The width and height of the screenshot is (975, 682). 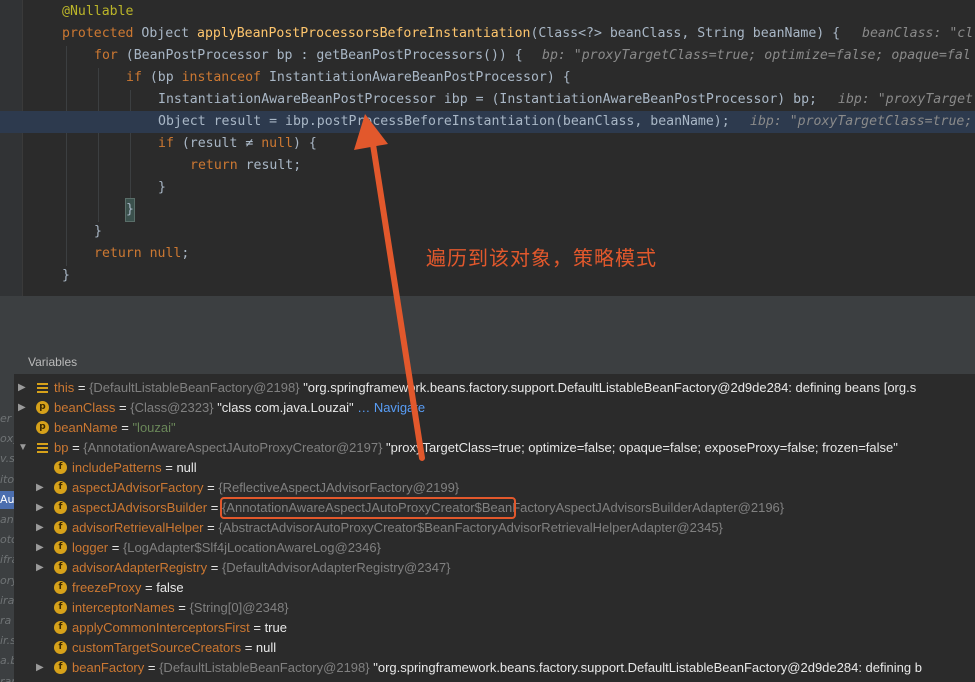 What do you see at coordinates (487, 188) in the screenshot?
I see `code-line-9: }` at bounding box center [487, 188].